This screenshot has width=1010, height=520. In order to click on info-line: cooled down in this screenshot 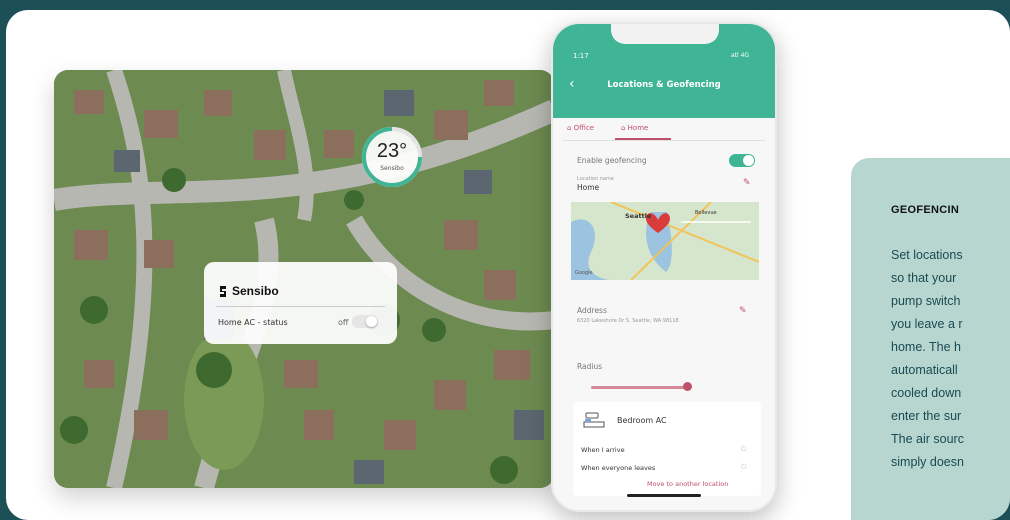, I will do `click(926, 393)`.